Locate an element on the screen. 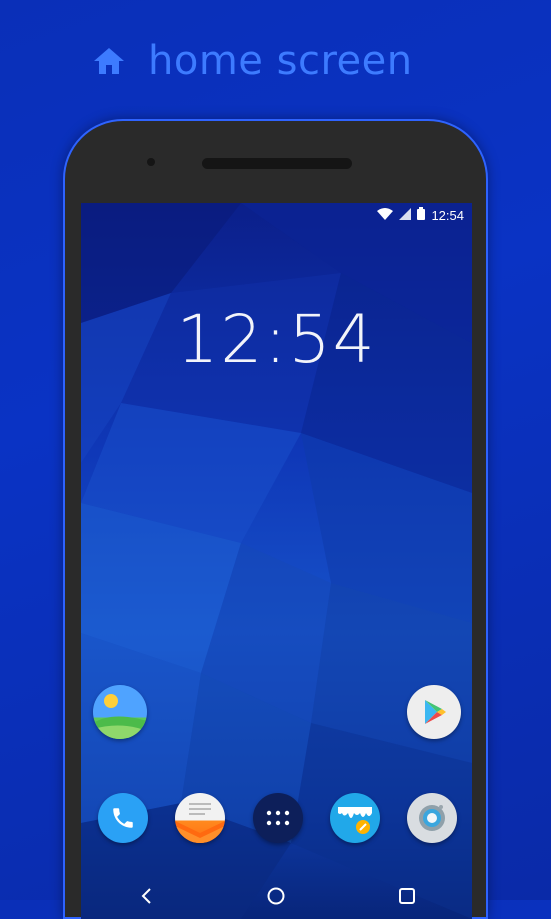  play-store-app-icon is located at coordinates (434, 712).